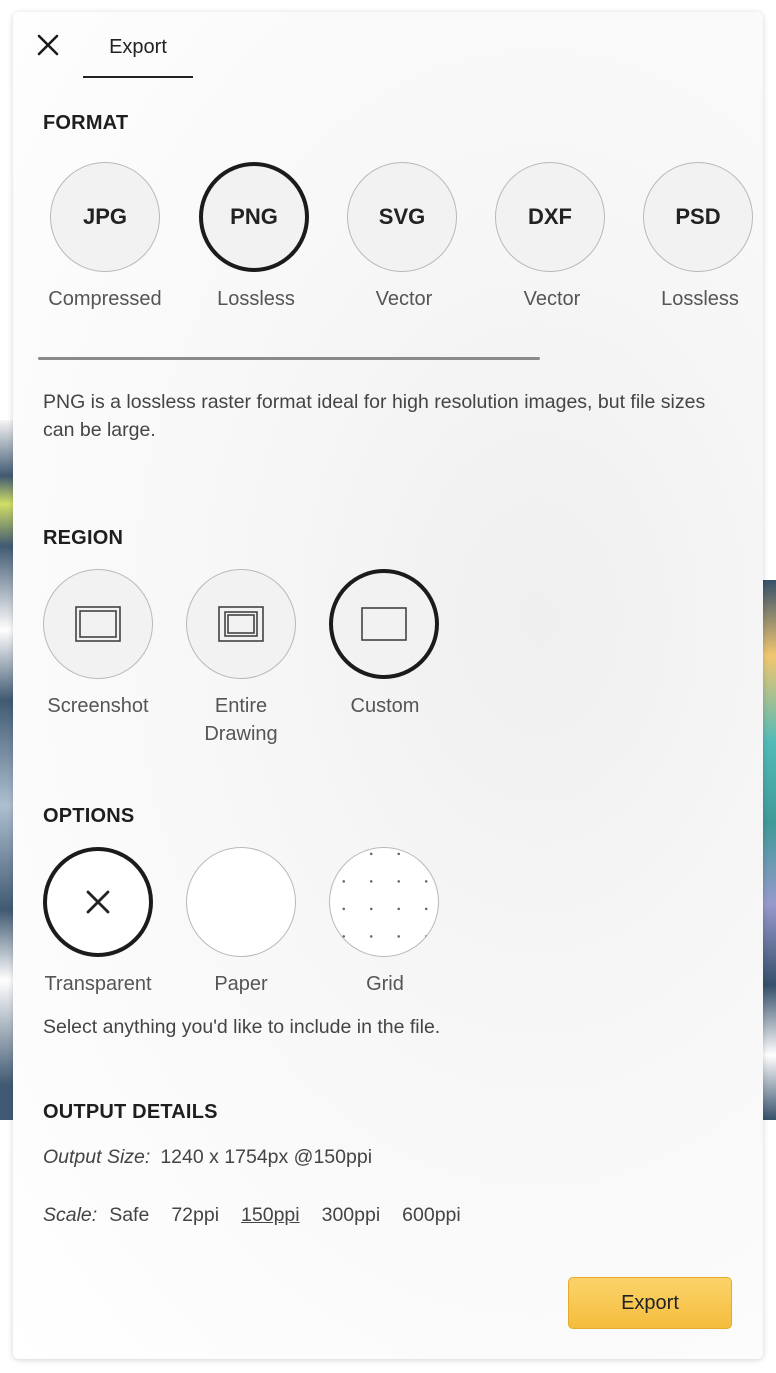 This screenshot has width=776, height=1373. What do you see at coordinates (266, 1157) in the screenshot?
I see `output-size-value: 1240 x 1754px @150ppi` at bounding box center [266, 1157].